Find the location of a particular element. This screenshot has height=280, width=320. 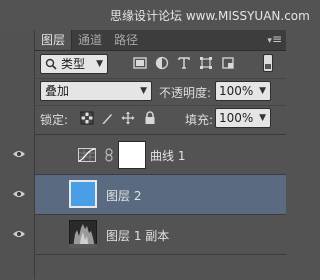

opacity-input: 100% ▼ is located at coordinates (243, 91).